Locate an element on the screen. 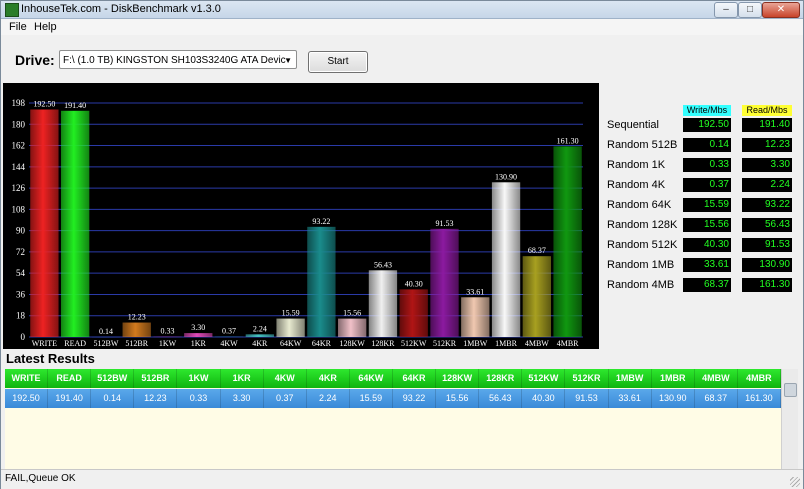 Image resolution: width=804 pixels, height=489 pixels. x-tick-label: WRITE is located at coordinates (44, 343).